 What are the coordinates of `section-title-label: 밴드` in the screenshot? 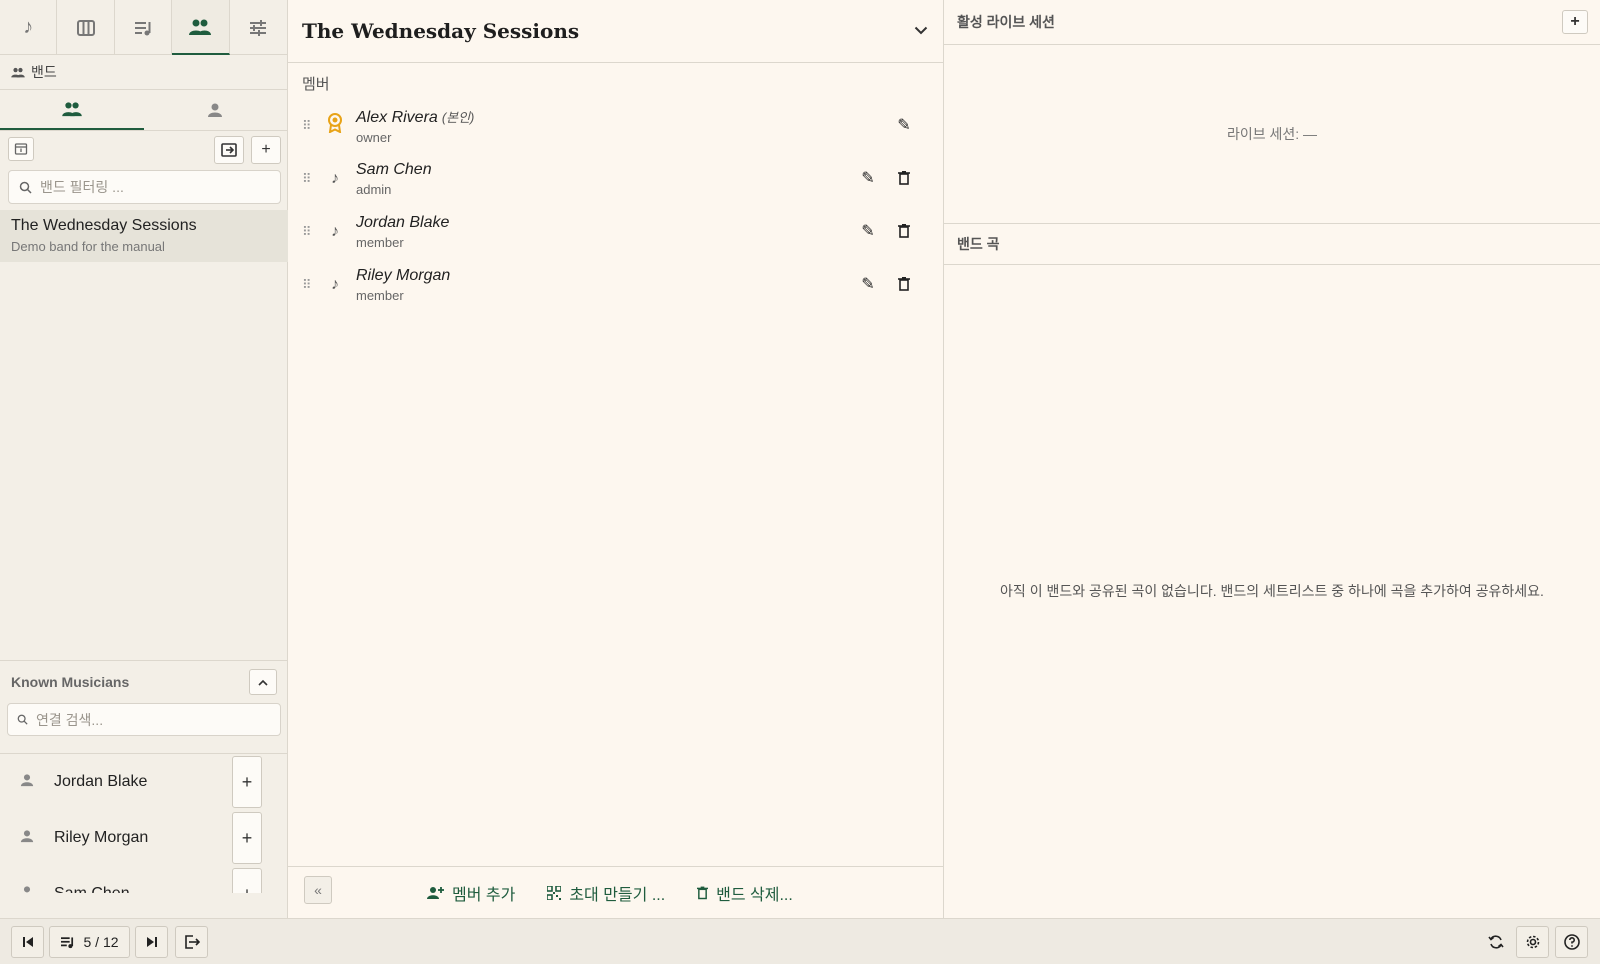 It's located at (44, 72).